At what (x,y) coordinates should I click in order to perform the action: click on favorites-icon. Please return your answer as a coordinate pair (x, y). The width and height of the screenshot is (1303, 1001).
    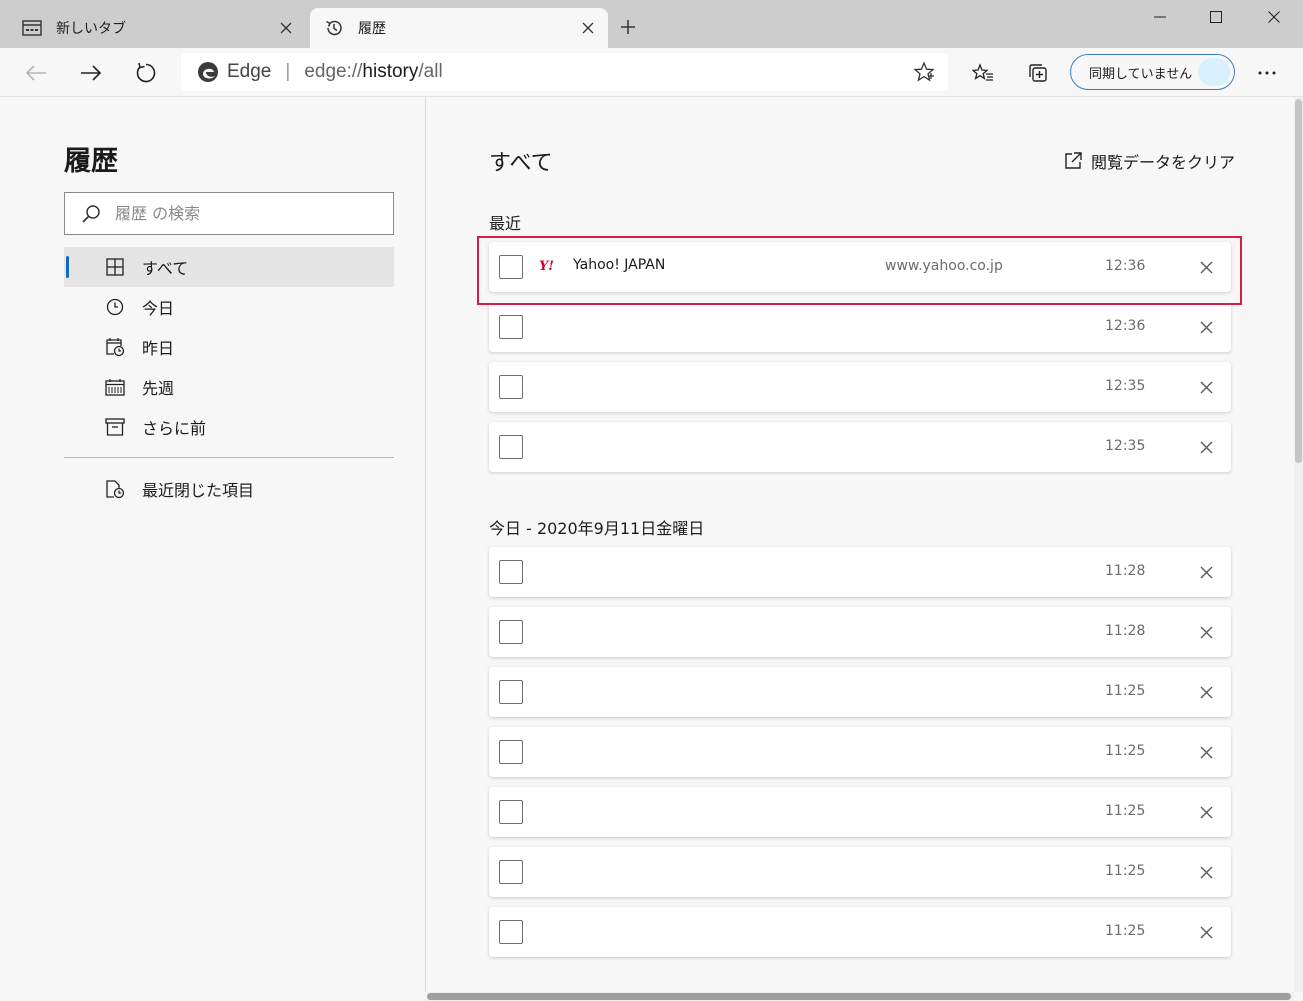
    Looking at the image, I should click on (983, 73).